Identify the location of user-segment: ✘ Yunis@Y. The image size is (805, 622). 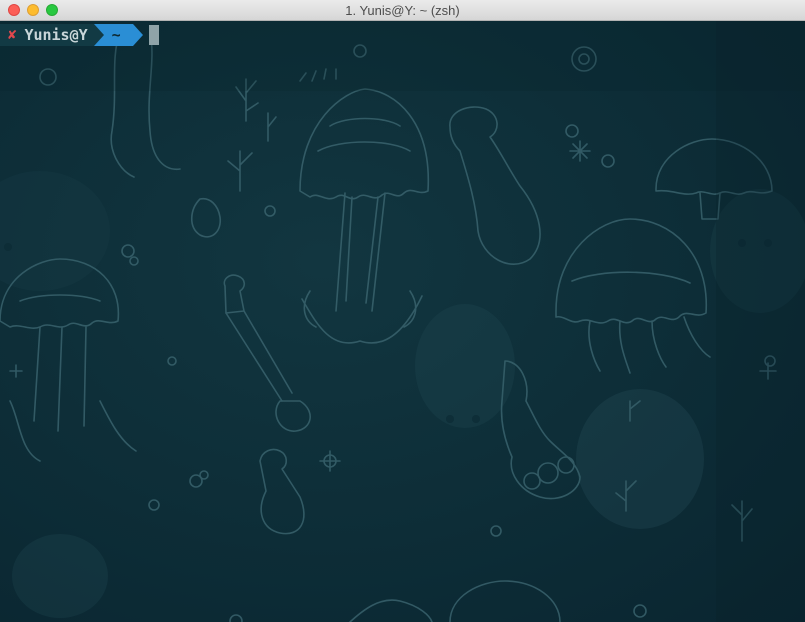
(47, 35).